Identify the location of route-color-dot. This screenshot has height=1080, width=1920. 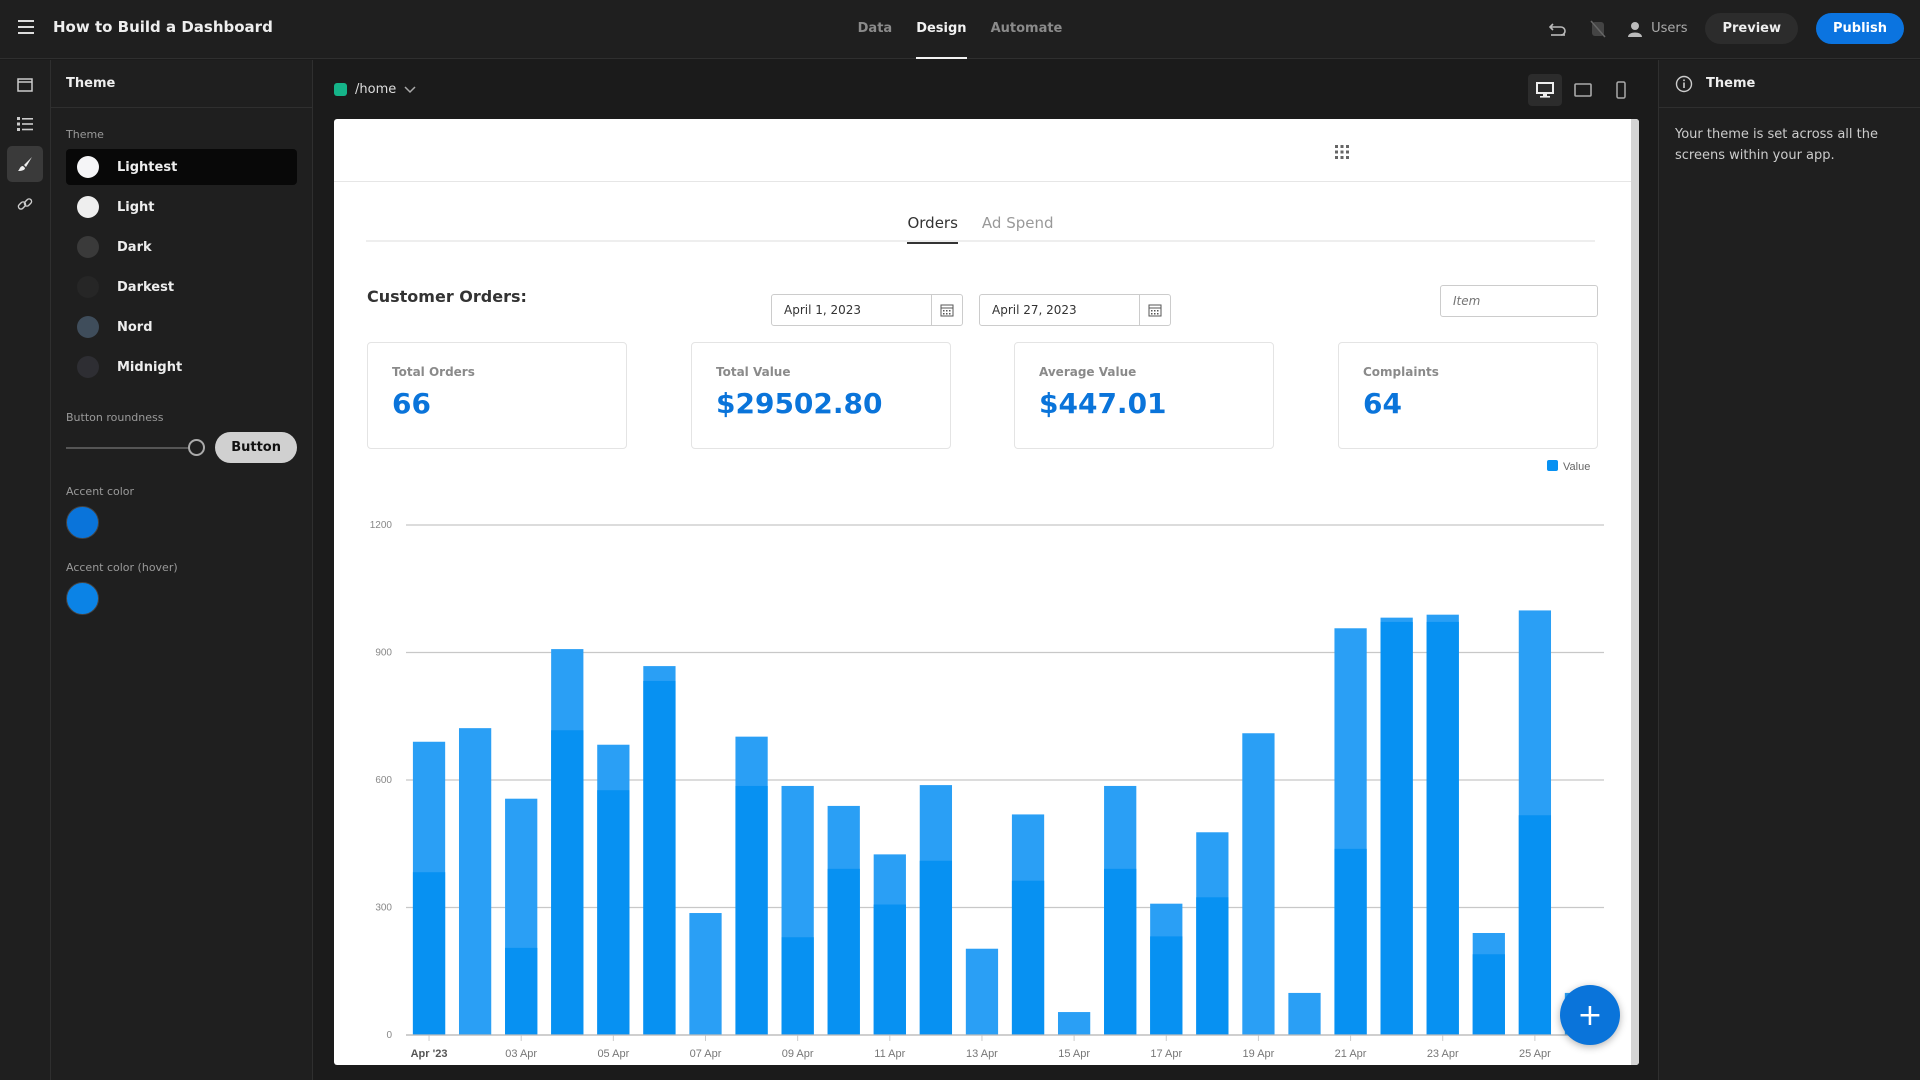
(340, 89).